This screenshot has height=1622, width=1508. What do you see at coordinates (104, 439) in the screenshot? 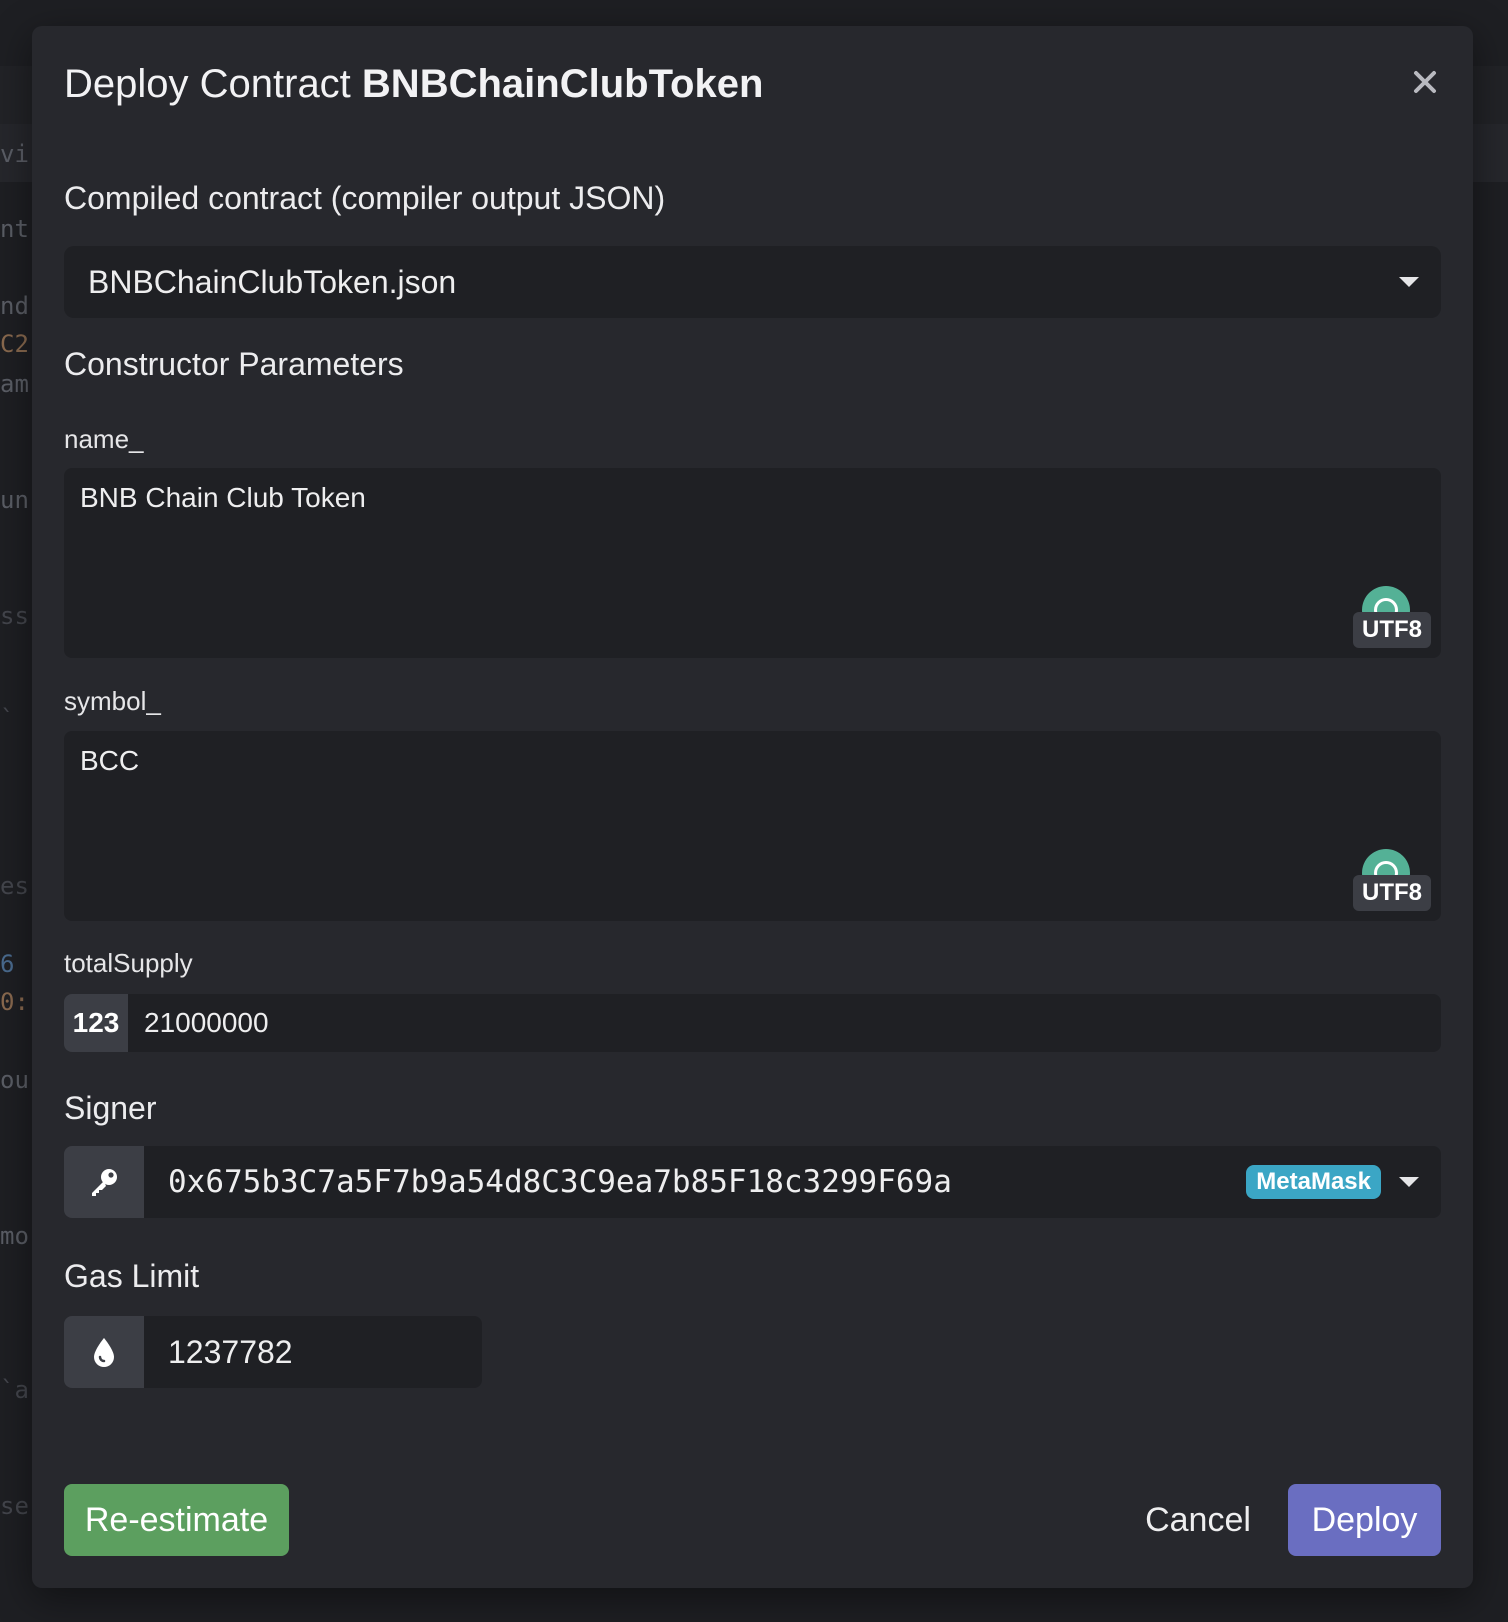
I see `param-label-name: name_` at bounding box center [104, 439].